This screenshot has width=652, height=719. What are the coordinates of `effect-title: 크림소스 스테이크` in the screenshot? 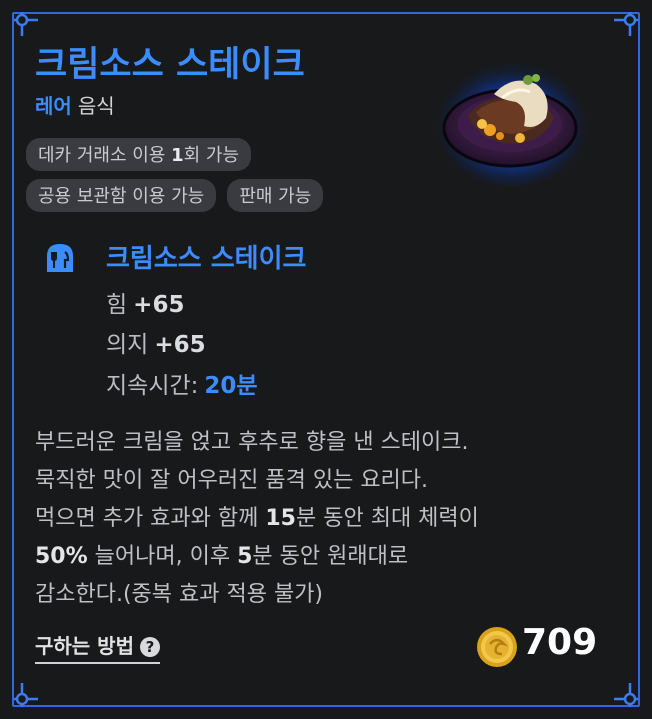 It's located at (206, 259).